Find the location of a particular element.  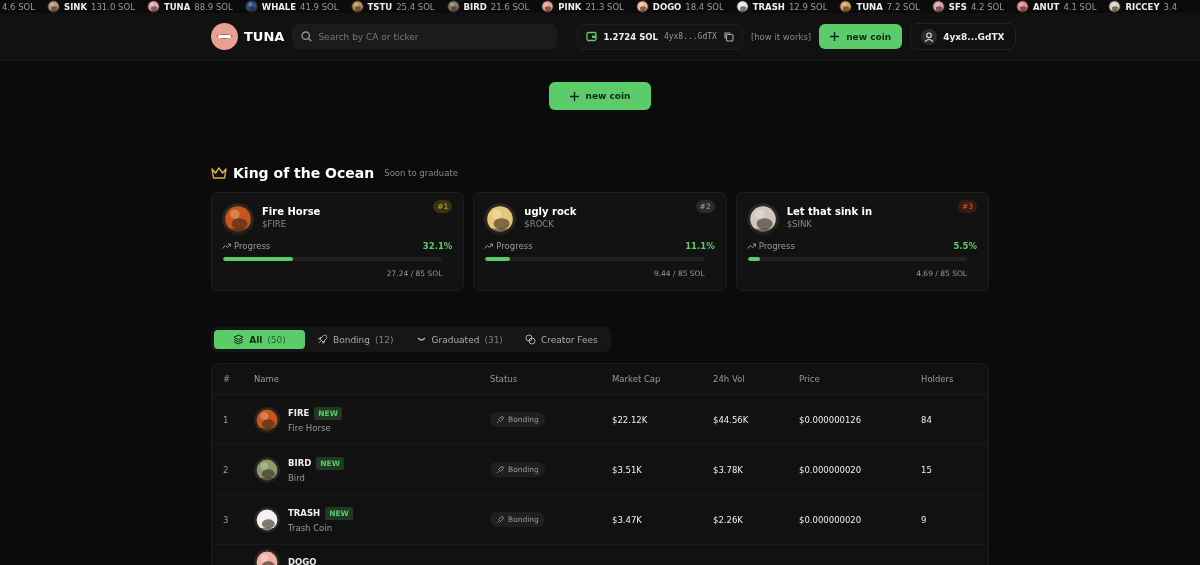

coin-ticker: $ROCK is located at coordinates (539, 224).